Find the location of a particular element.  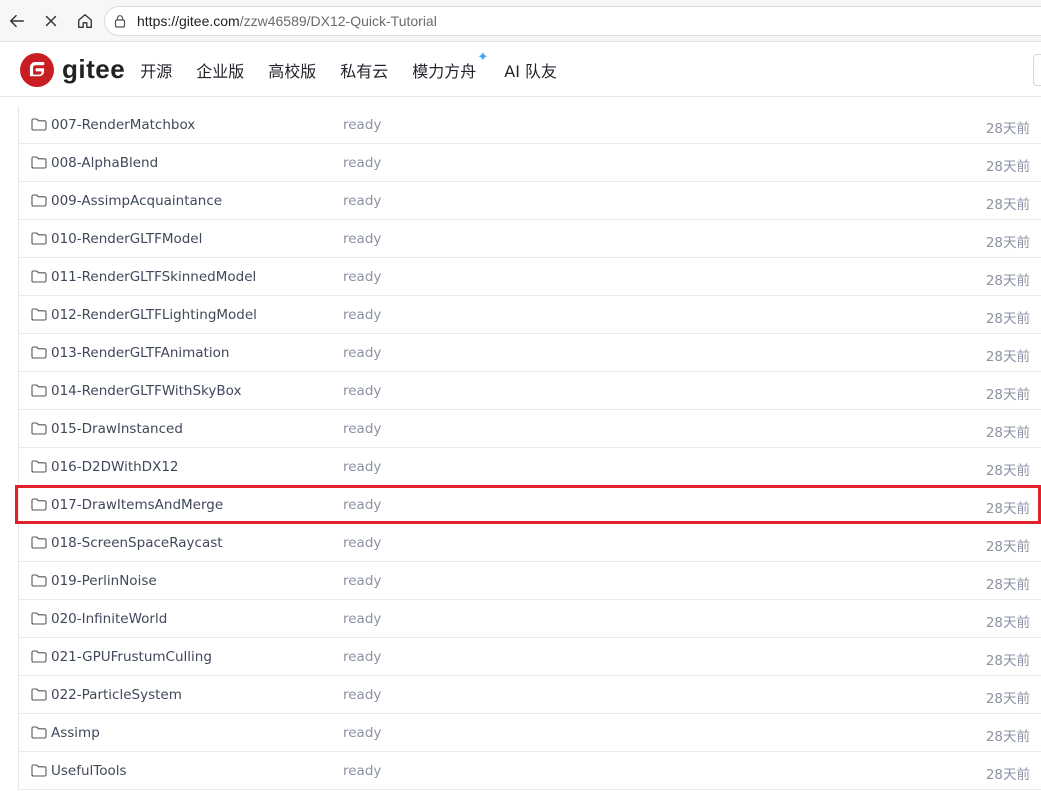

file-name-link: 016-D2DWithDX12 is located at coordinates (115, 467).